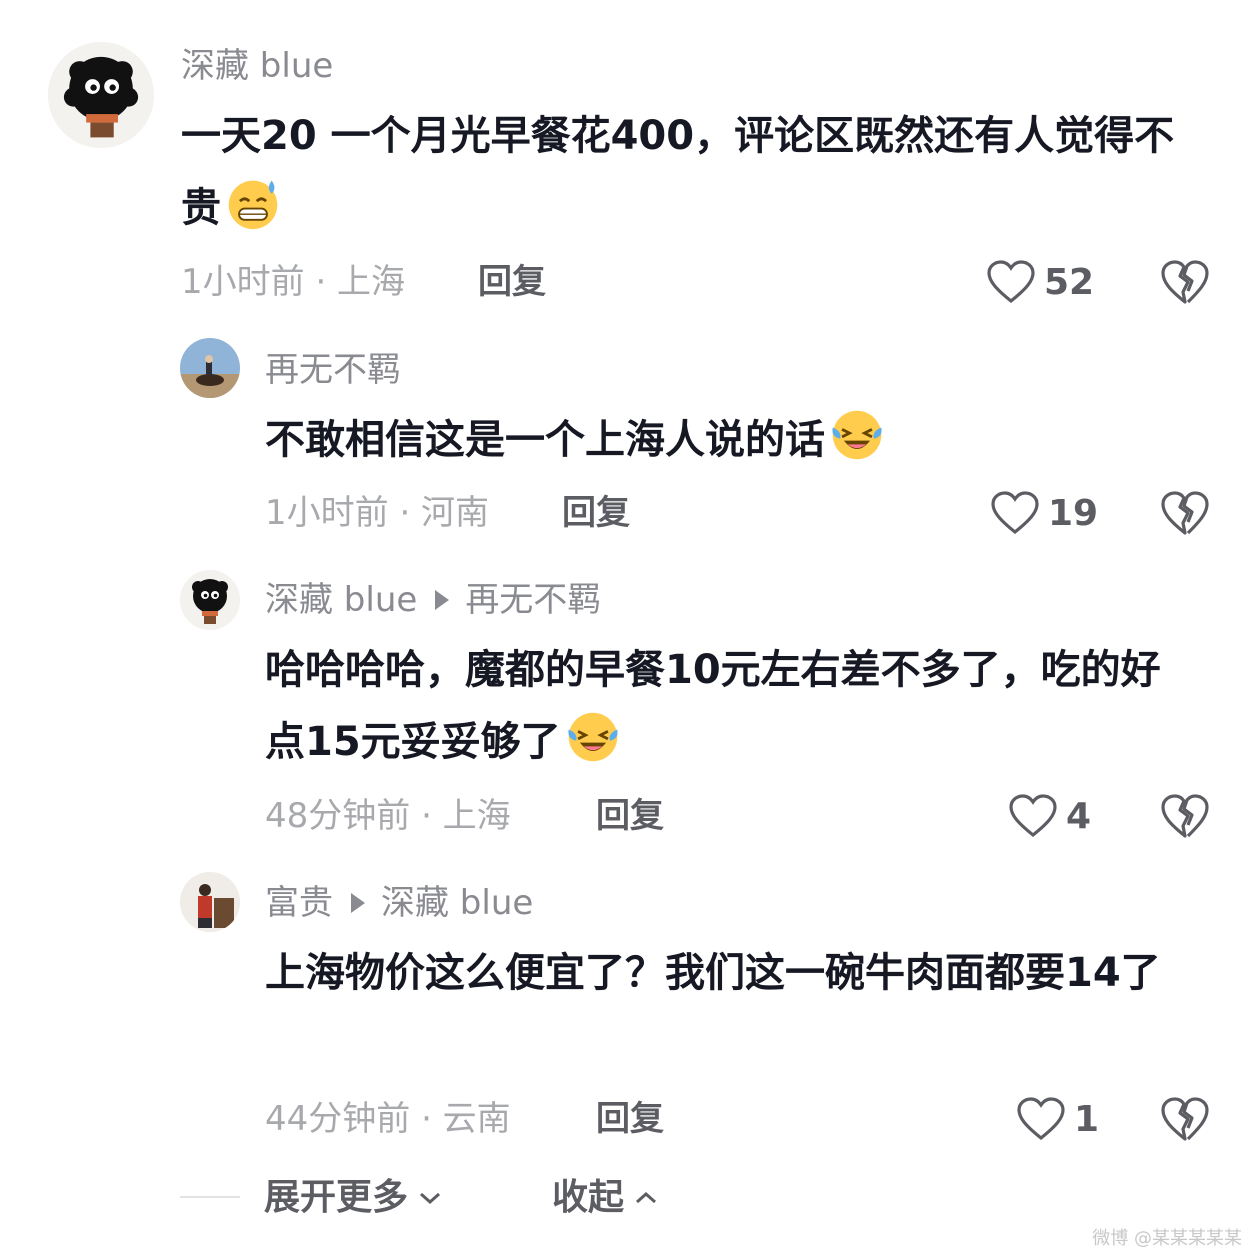  I want to click on like-button: 4, so click(1049, 816).